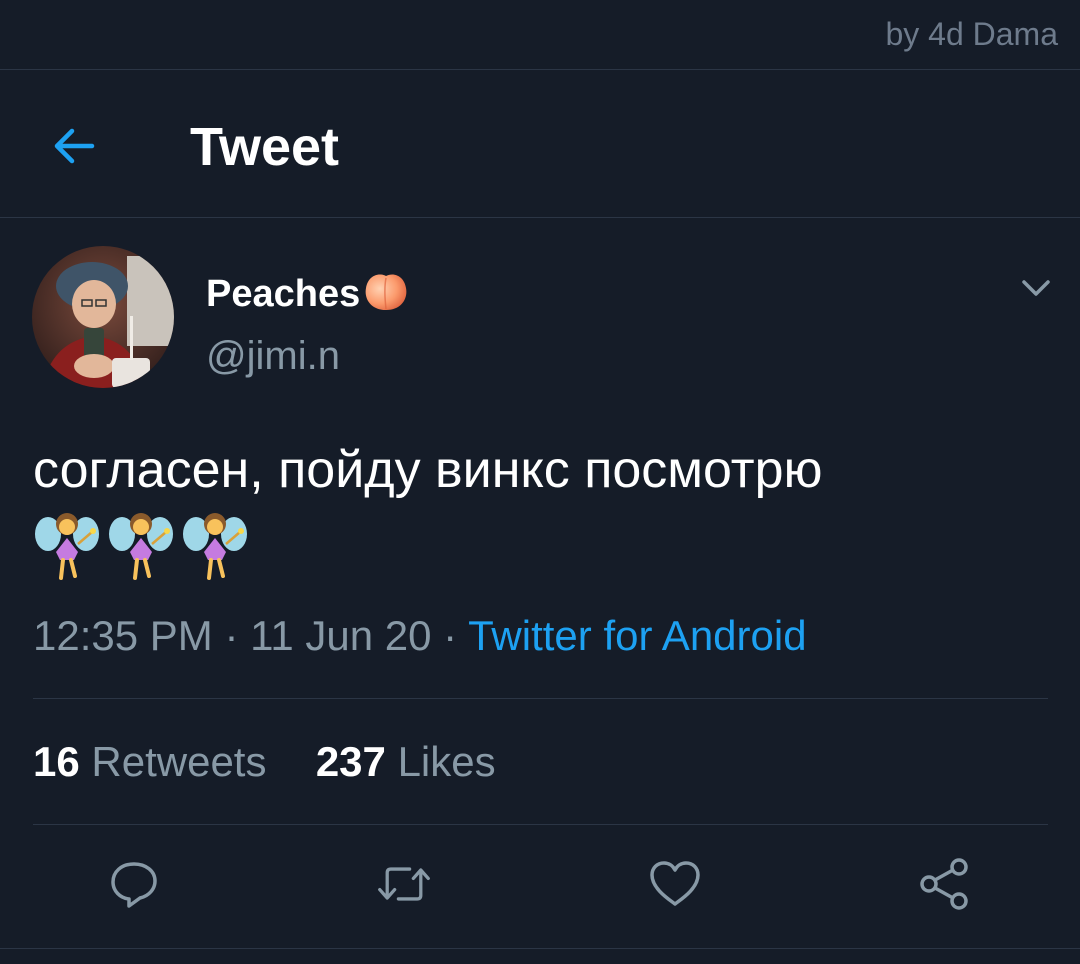 The height and width of the screenshot is (964, 1080). I want to click on likes-count: 237, so click(350, 761).